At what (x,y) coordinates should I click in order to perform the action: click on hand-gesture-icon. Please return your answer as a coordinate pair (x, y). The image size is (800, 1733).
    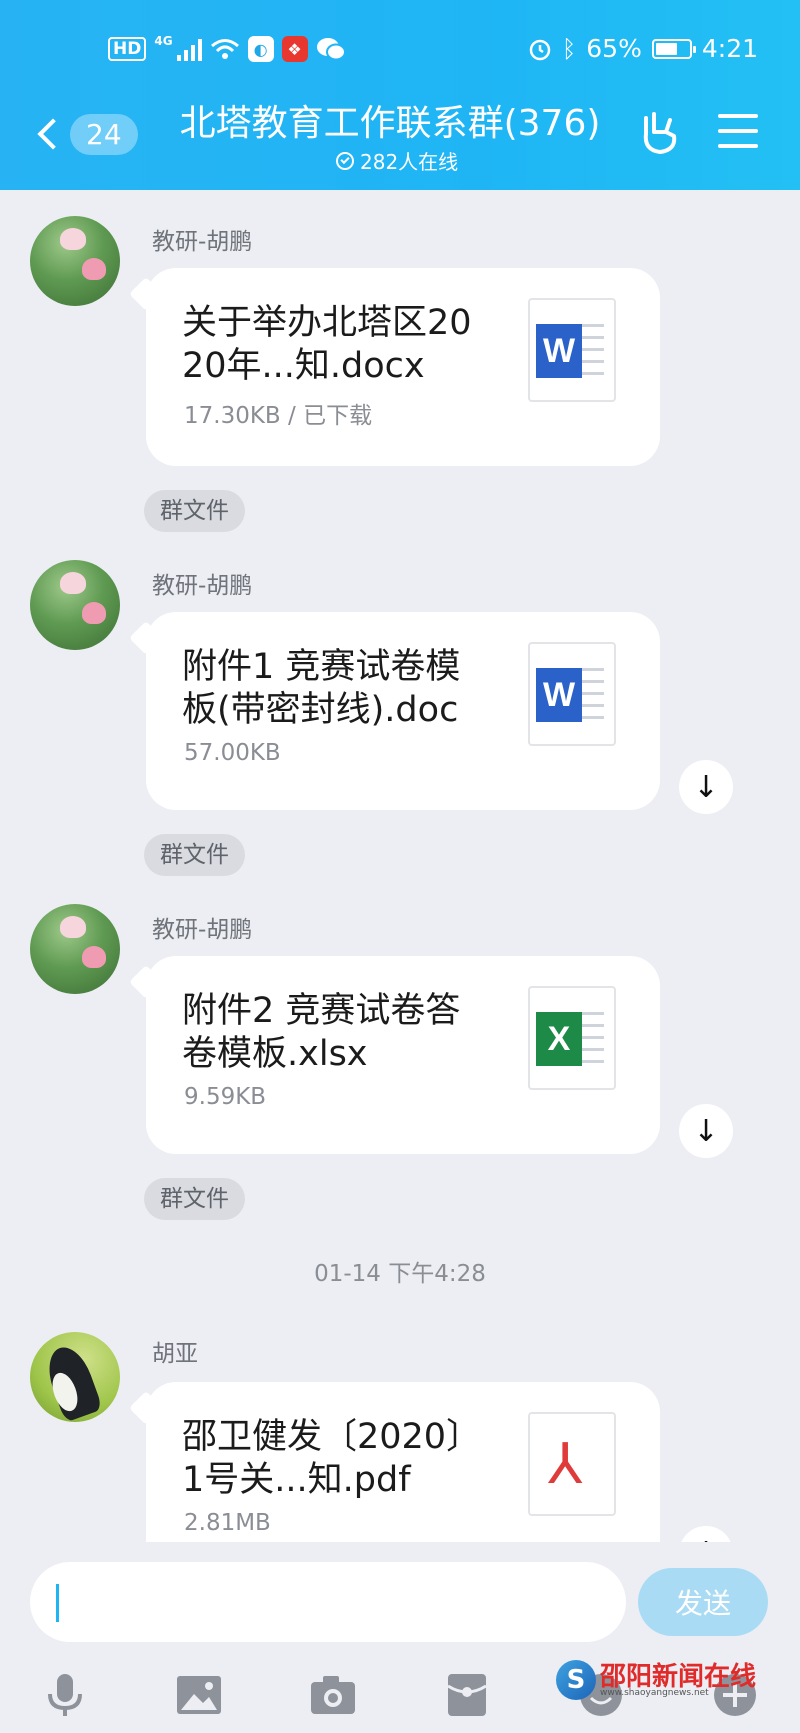
    Looking at the image, I should click on (659, 133).